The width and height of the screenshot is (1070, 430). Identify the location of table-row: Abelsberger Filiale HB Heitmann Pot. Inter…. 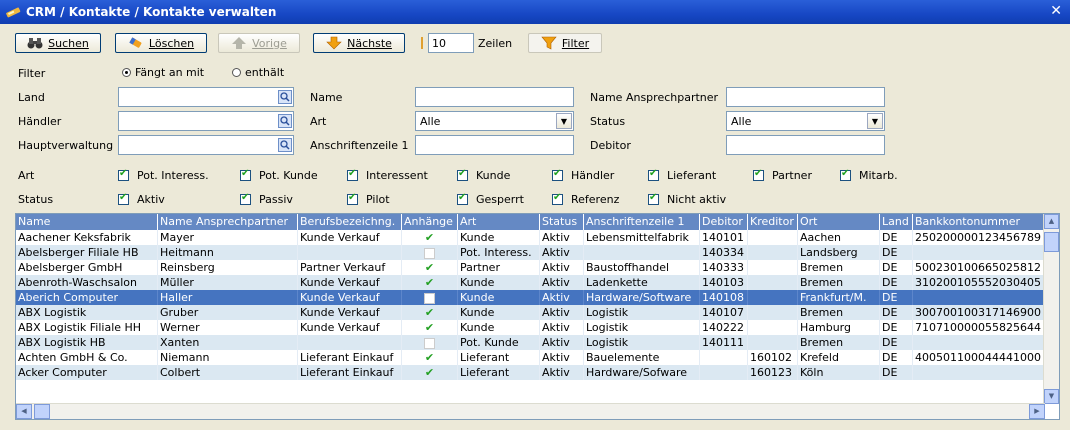
(531, 252).